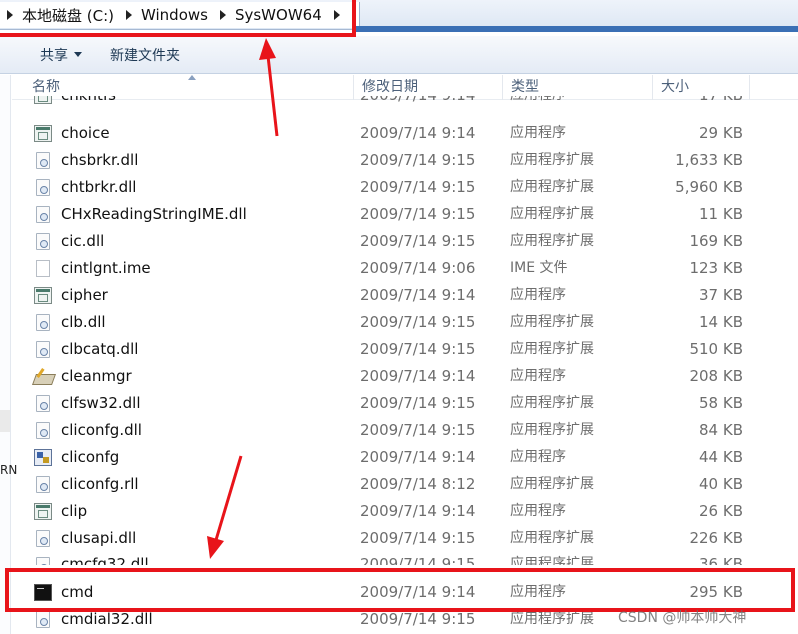 The image size is (798, 634). What do you see at coordinates (721, 102) in the screenshot?
I see `file-size: 17 KB` at bounding box center [721, 102].